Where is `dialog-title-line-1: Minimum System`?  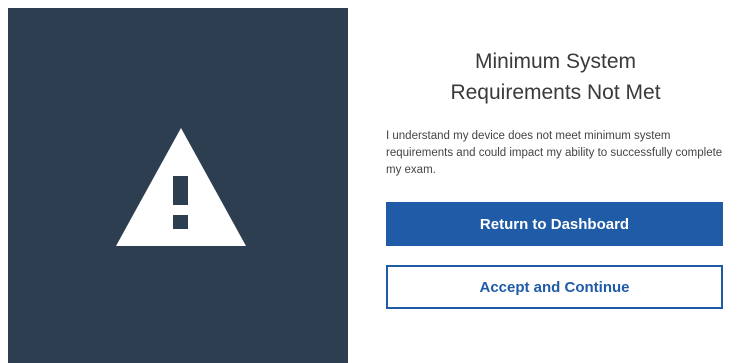
dialog-title-line-1: Minimum System is located at coordinates (555, 61).